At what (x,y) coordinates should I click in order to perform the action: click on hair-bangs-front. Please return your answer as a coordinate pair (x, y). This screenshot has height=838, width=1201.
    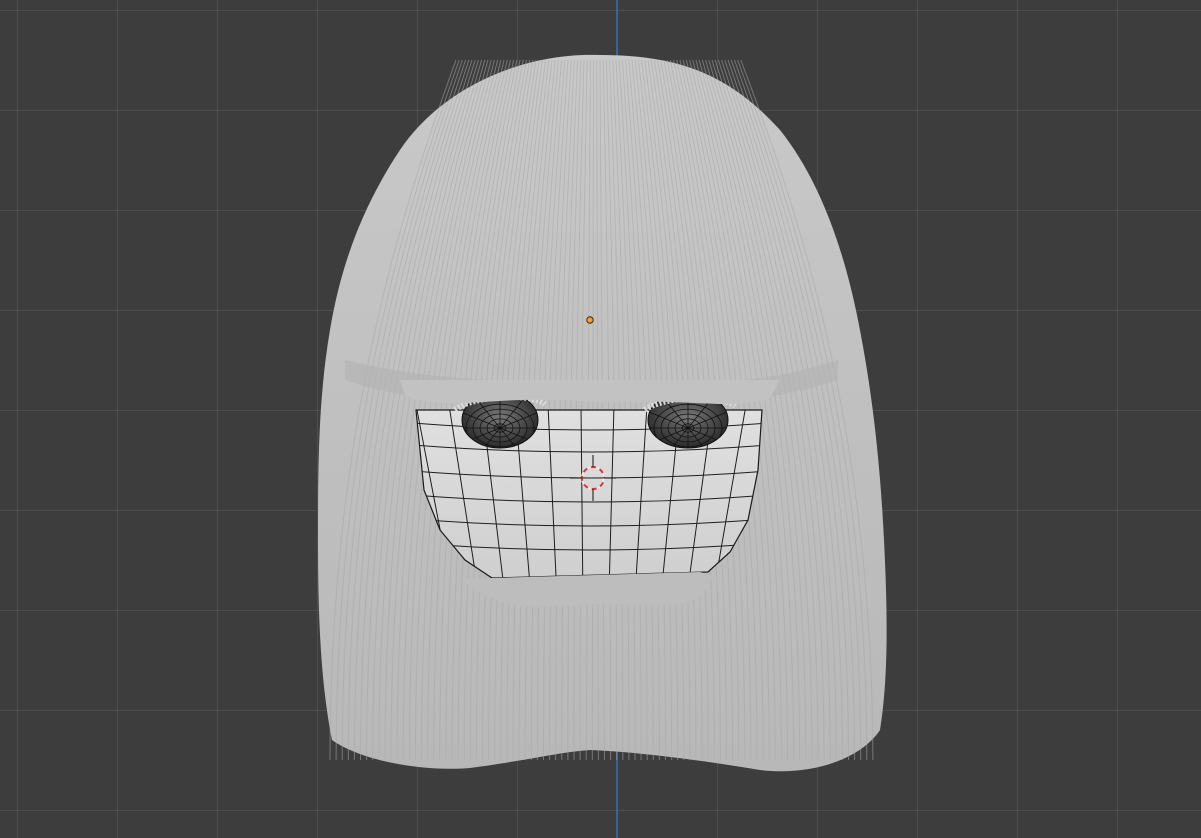
    Looking at the image, I should click on (590, 392).